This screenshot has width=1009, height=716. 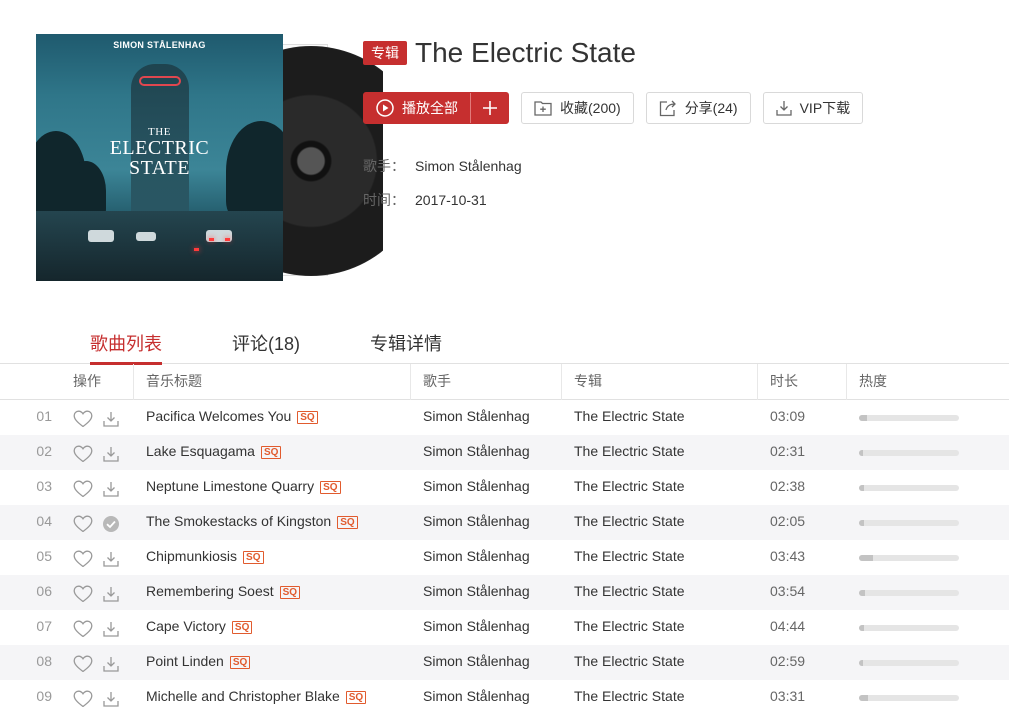 What do you see at coordinates (504, 382) in the screenshot?
I see `song-table-header: 操作 音乐标题 歌手 专辑 时长 热度` at bounding box center [504, 382].